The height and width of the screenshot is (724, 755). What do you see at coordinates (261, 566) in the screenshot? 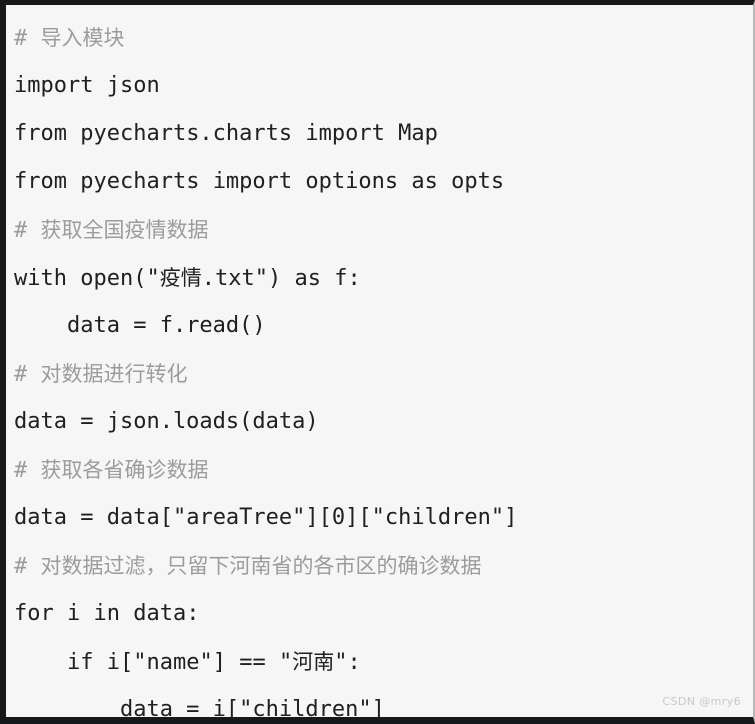
I see `code-token-comment: 对数据过滤，只留下河南省的各市区的确诊数据` at bounding box center [261, 566].